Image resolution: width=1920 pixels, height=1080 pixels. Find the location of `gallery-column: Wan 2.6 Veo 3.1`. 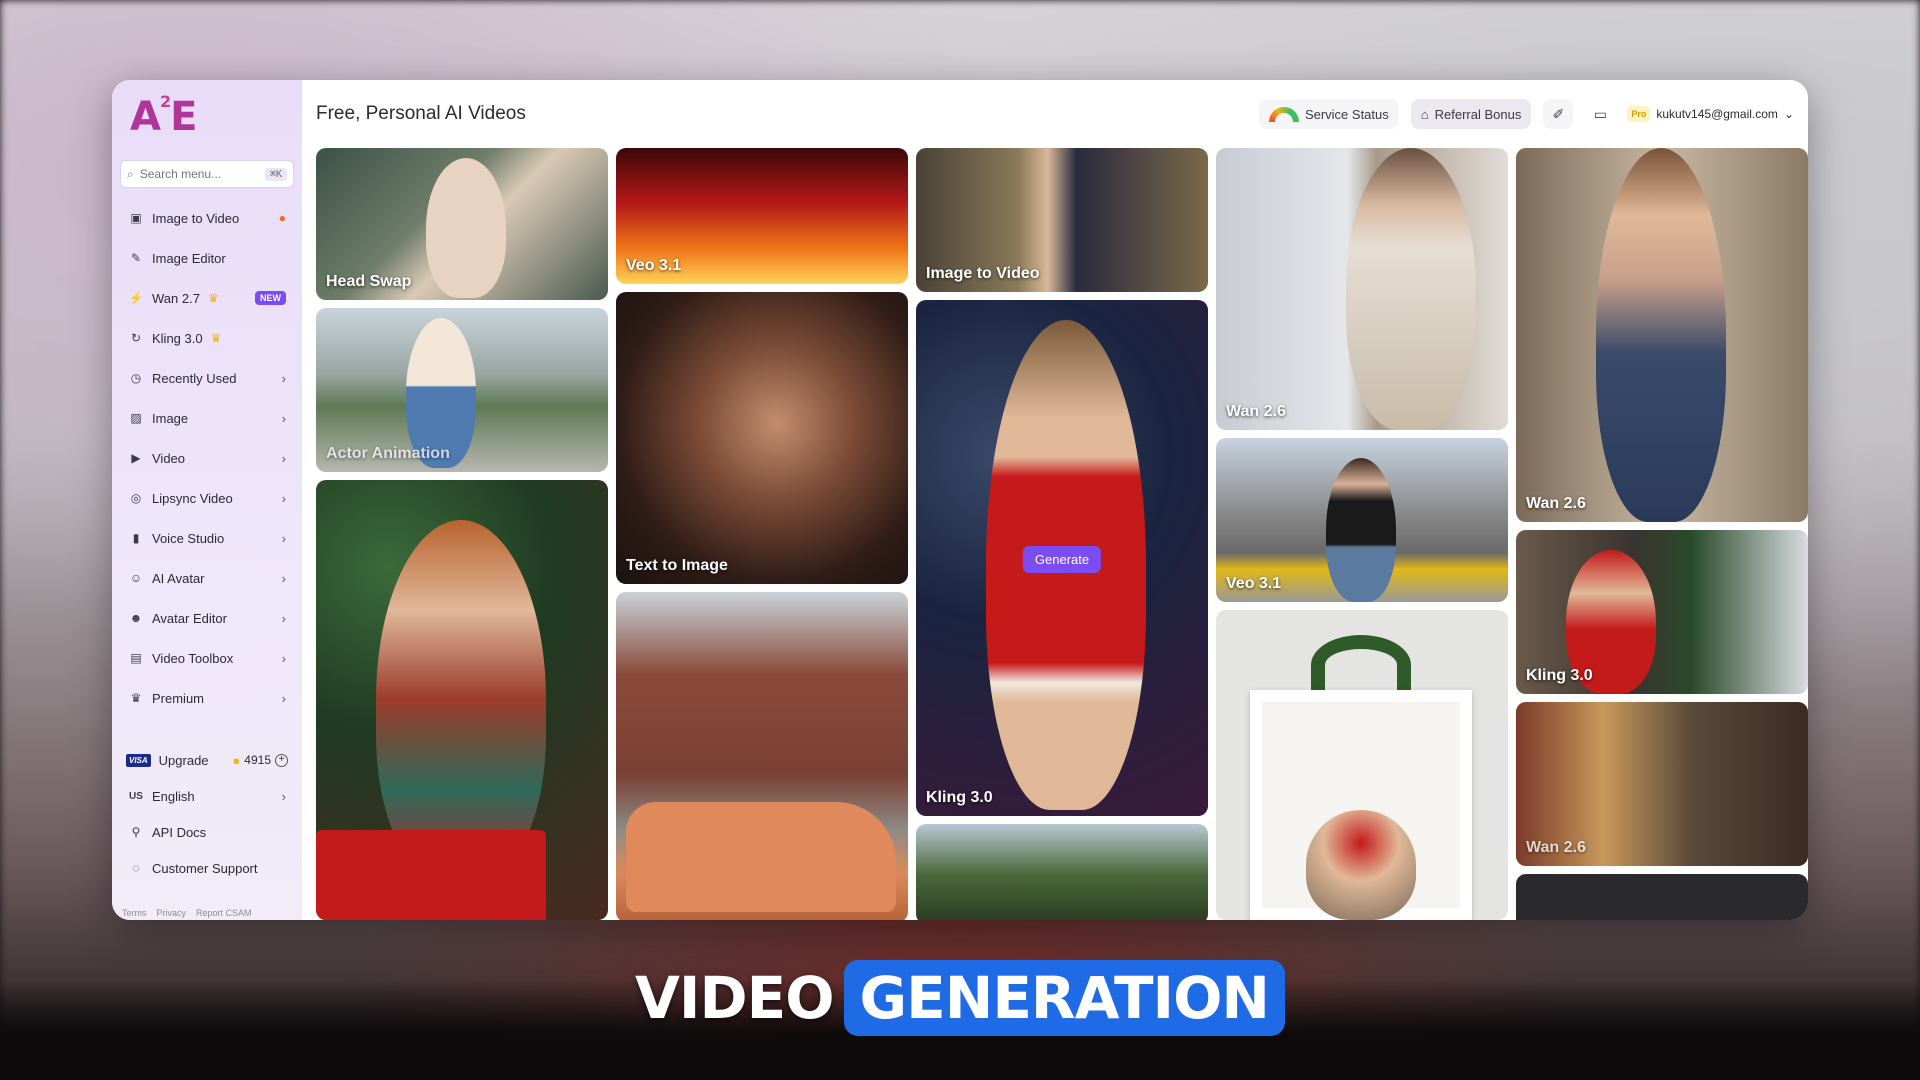

gallery-column: Wan 2.6 Veo 3.1 is located at coordinates (1362, 534).